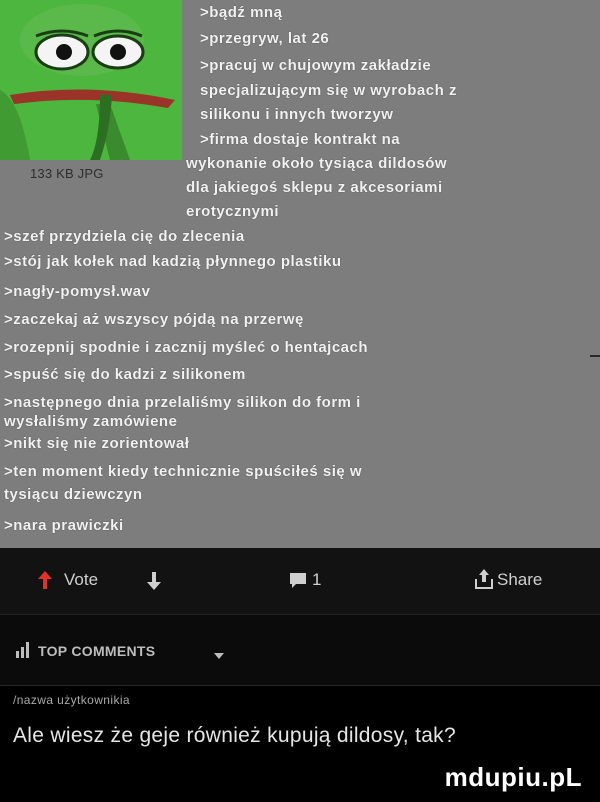 Image resolution: width=600 pixels, height=802 pixels. What do you see at coordinates (45, 582) in the screenshot?
I see `upvote-icon` at bounding box center [45, 582].